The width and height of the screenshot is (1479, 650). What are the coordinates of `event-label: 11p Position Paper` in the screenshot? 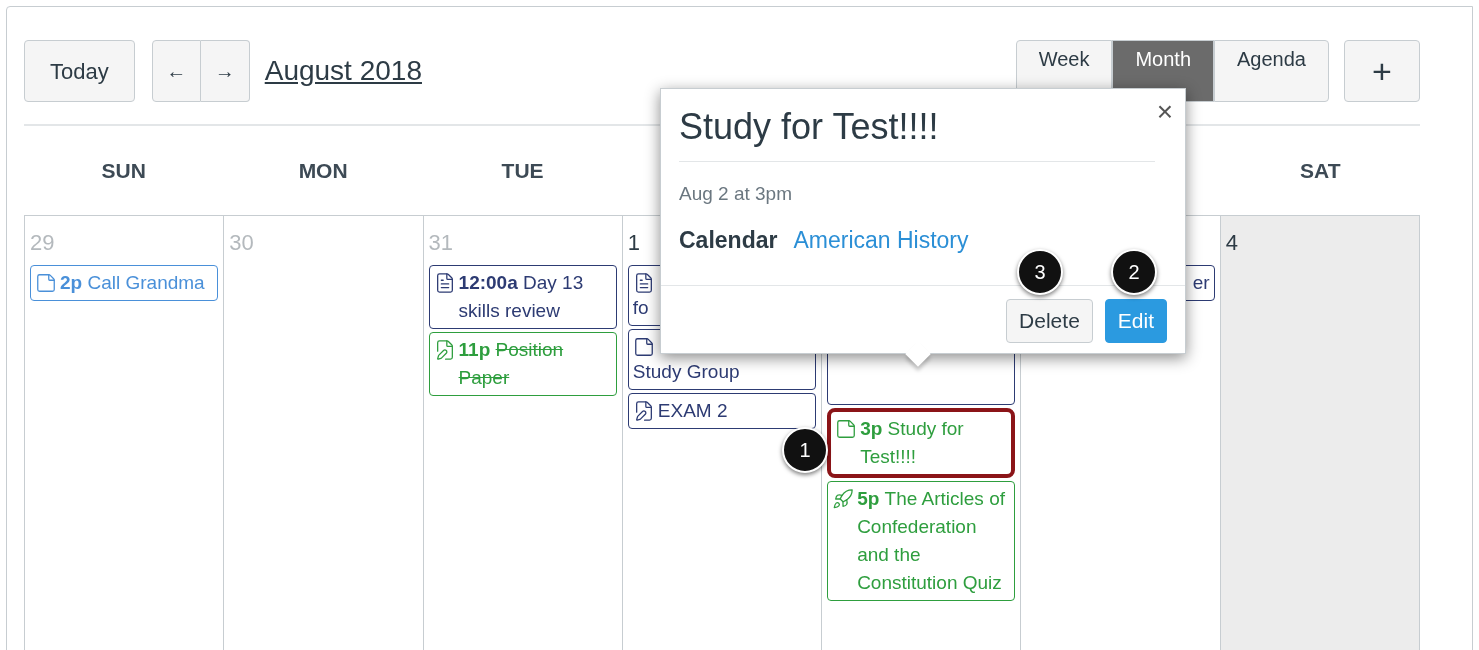 It's located at (511, 364).